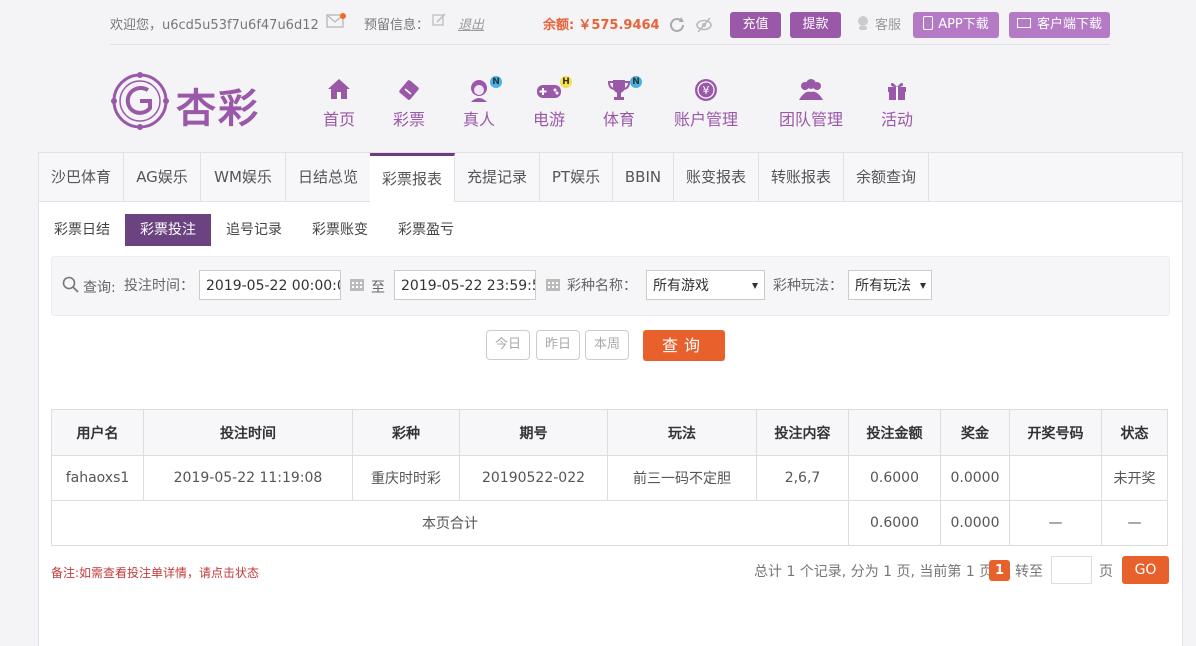 The width and height of the screenshot is (1196, 646). What do you see at coordinates (975, 478) in the screenshot?
I see `cell-bonus: 0.0000` at bounding box center [975, 478].